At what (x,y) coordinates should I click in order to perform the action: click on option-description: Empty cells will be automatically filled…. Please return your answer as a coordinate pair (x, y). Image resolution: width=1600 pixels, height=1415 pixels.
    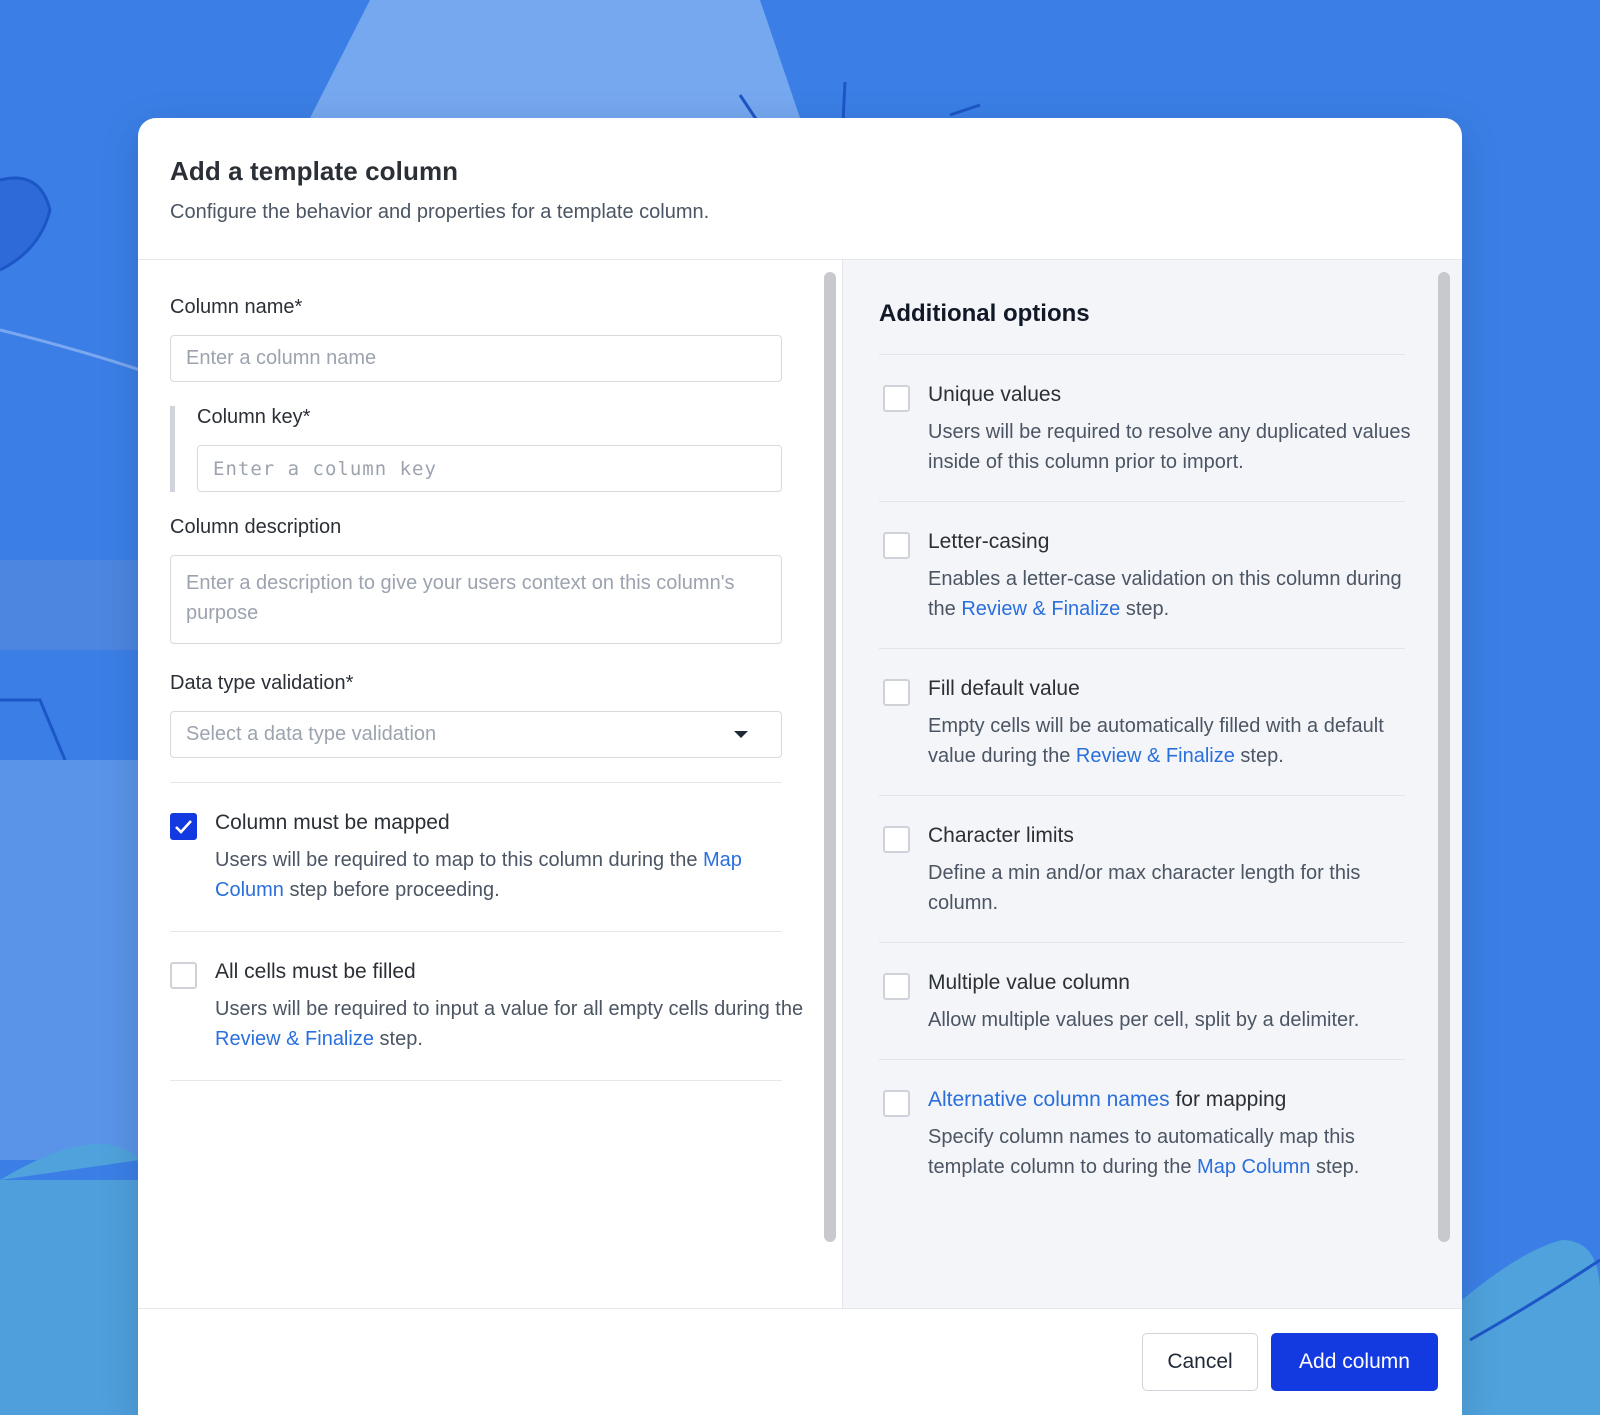
    Looking at the image, I should click on (1156, 741).